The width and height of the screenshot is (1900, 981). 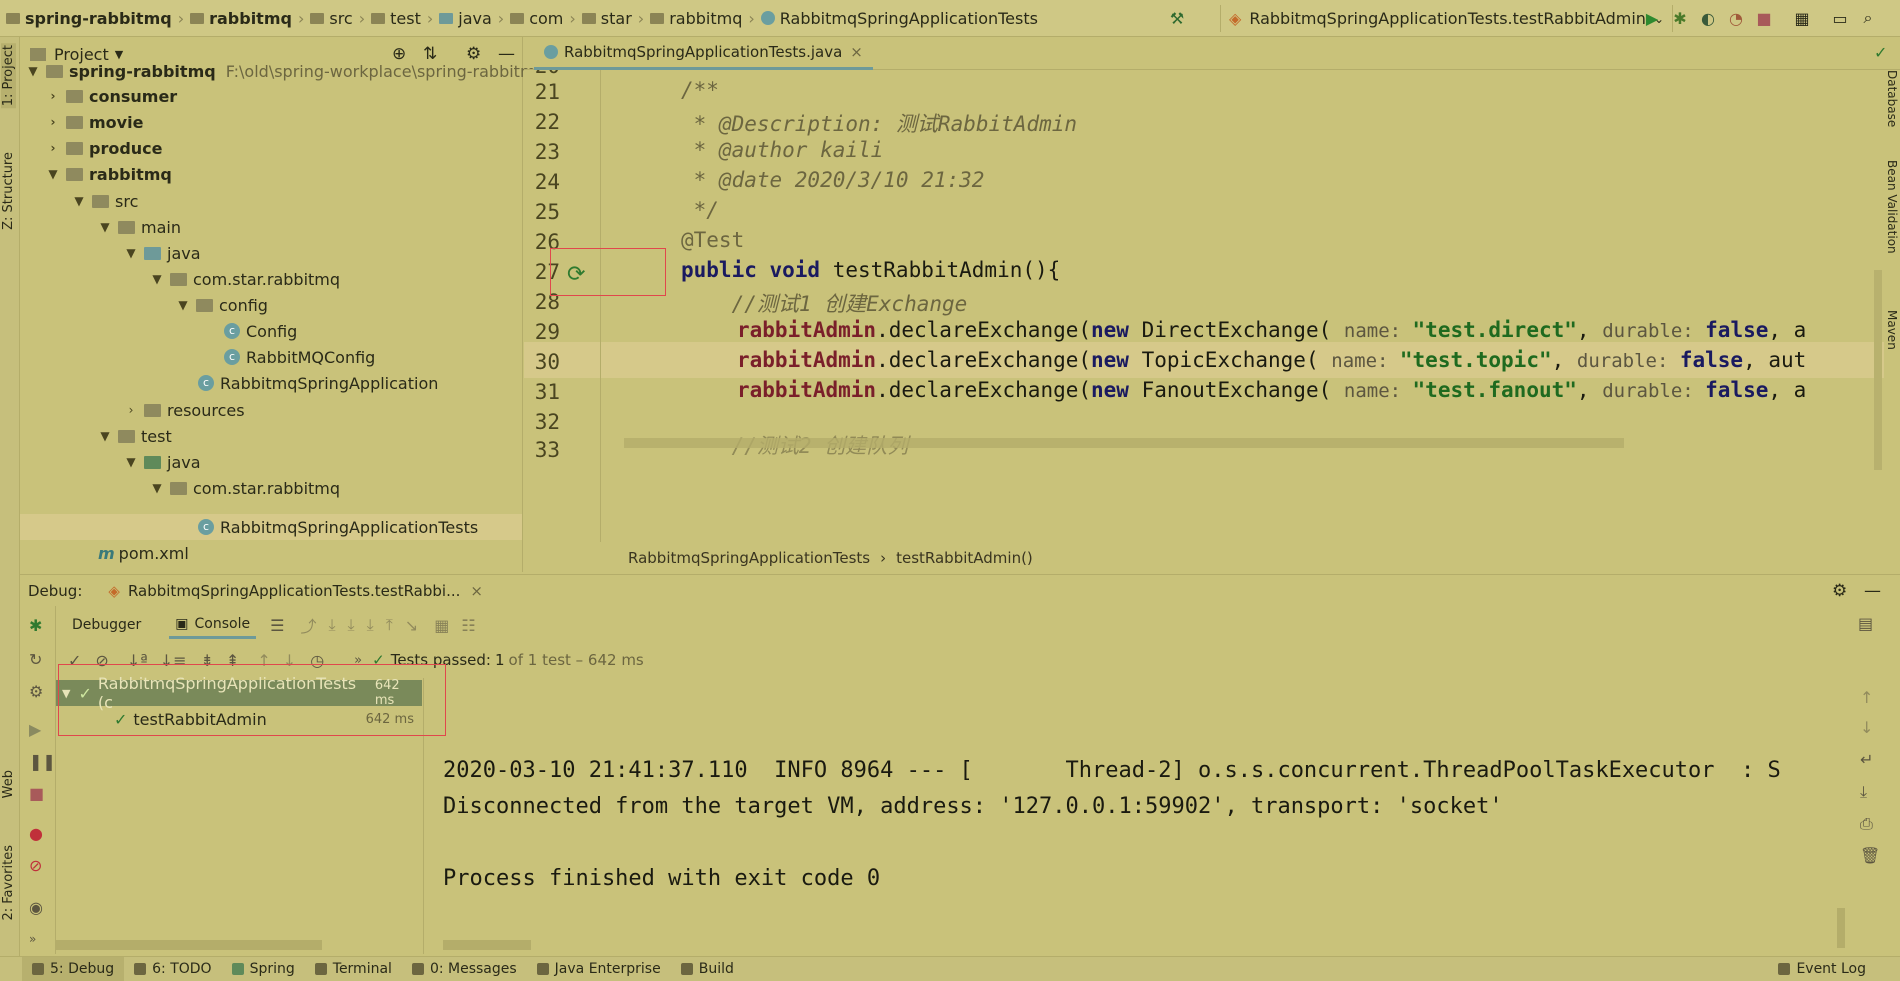 I want to click on project-tool-tab: 1: Project, so click(x=8, y=76).